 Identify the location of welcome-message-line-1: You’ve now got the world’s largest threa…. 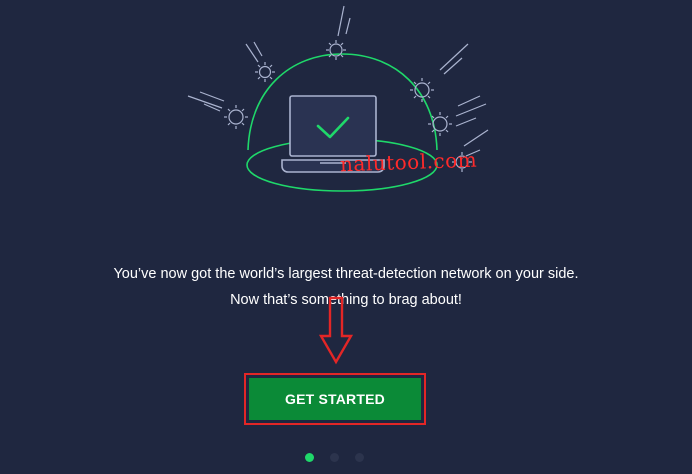
(346, 273).